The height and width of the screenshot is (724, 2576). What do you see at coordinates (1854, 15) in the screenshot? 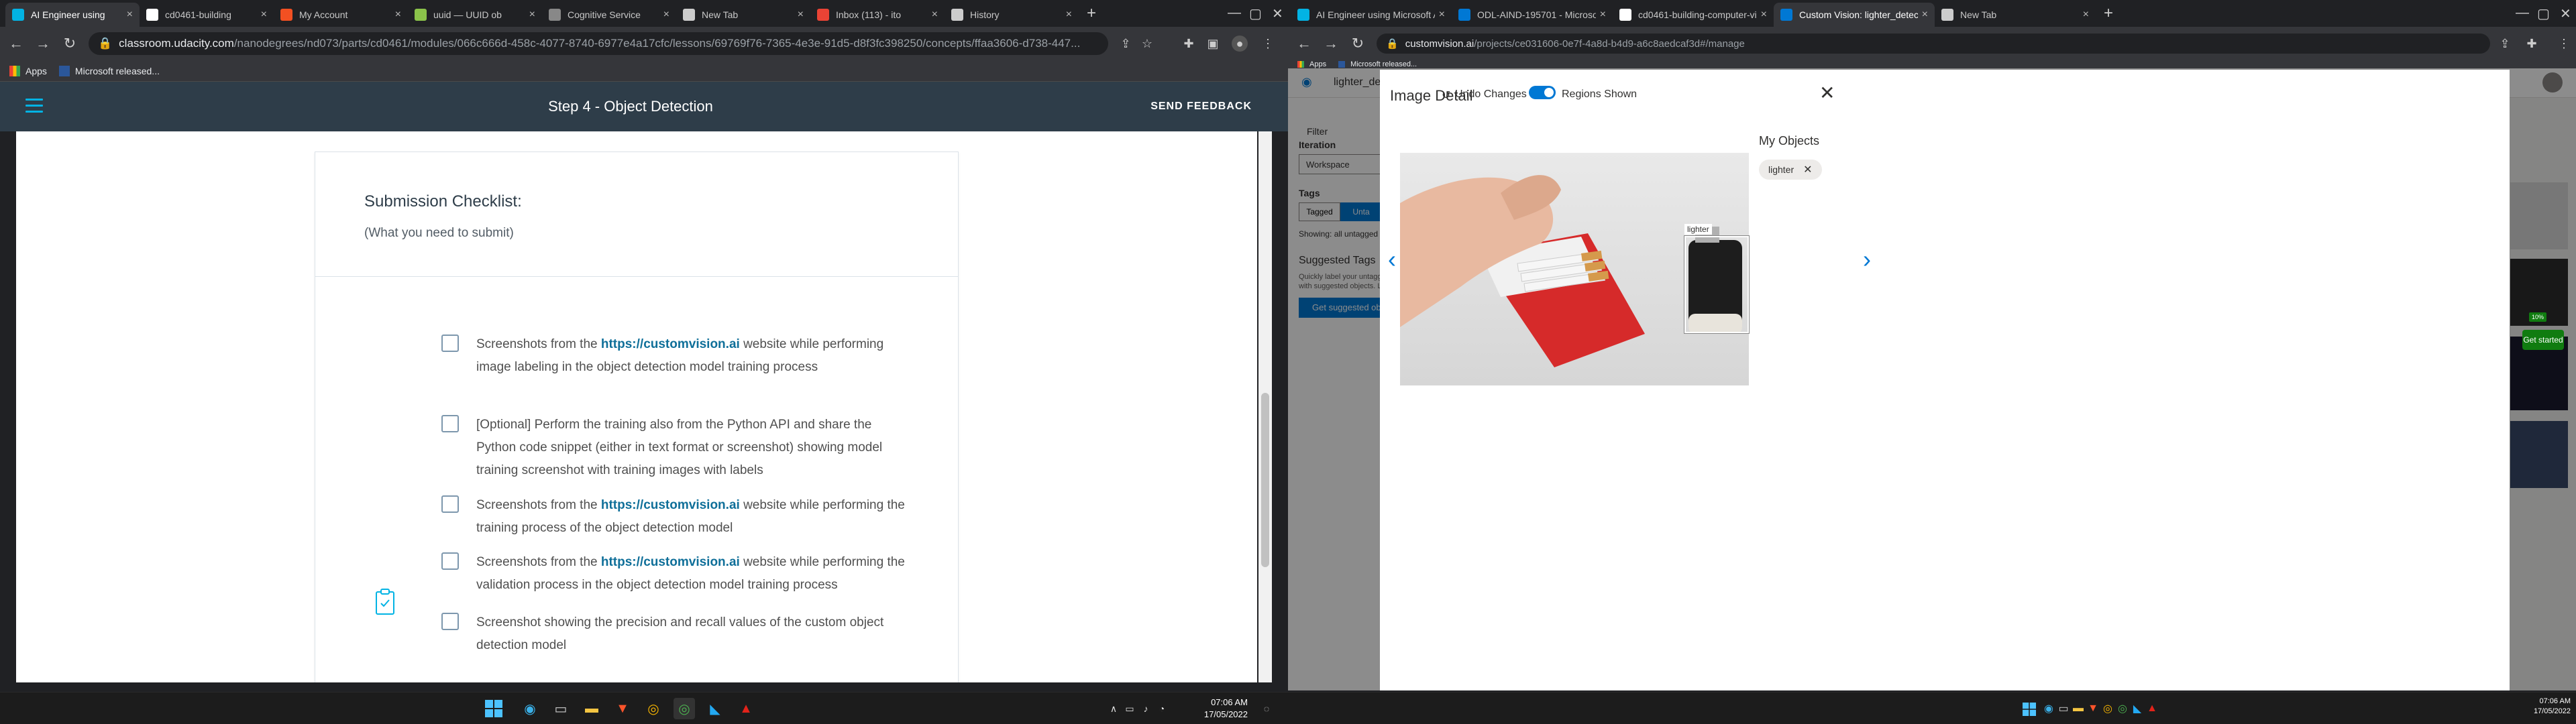
I see `browser-tab: Custom Vision: lighter_detector ×` at bounding box center [1854, 15].